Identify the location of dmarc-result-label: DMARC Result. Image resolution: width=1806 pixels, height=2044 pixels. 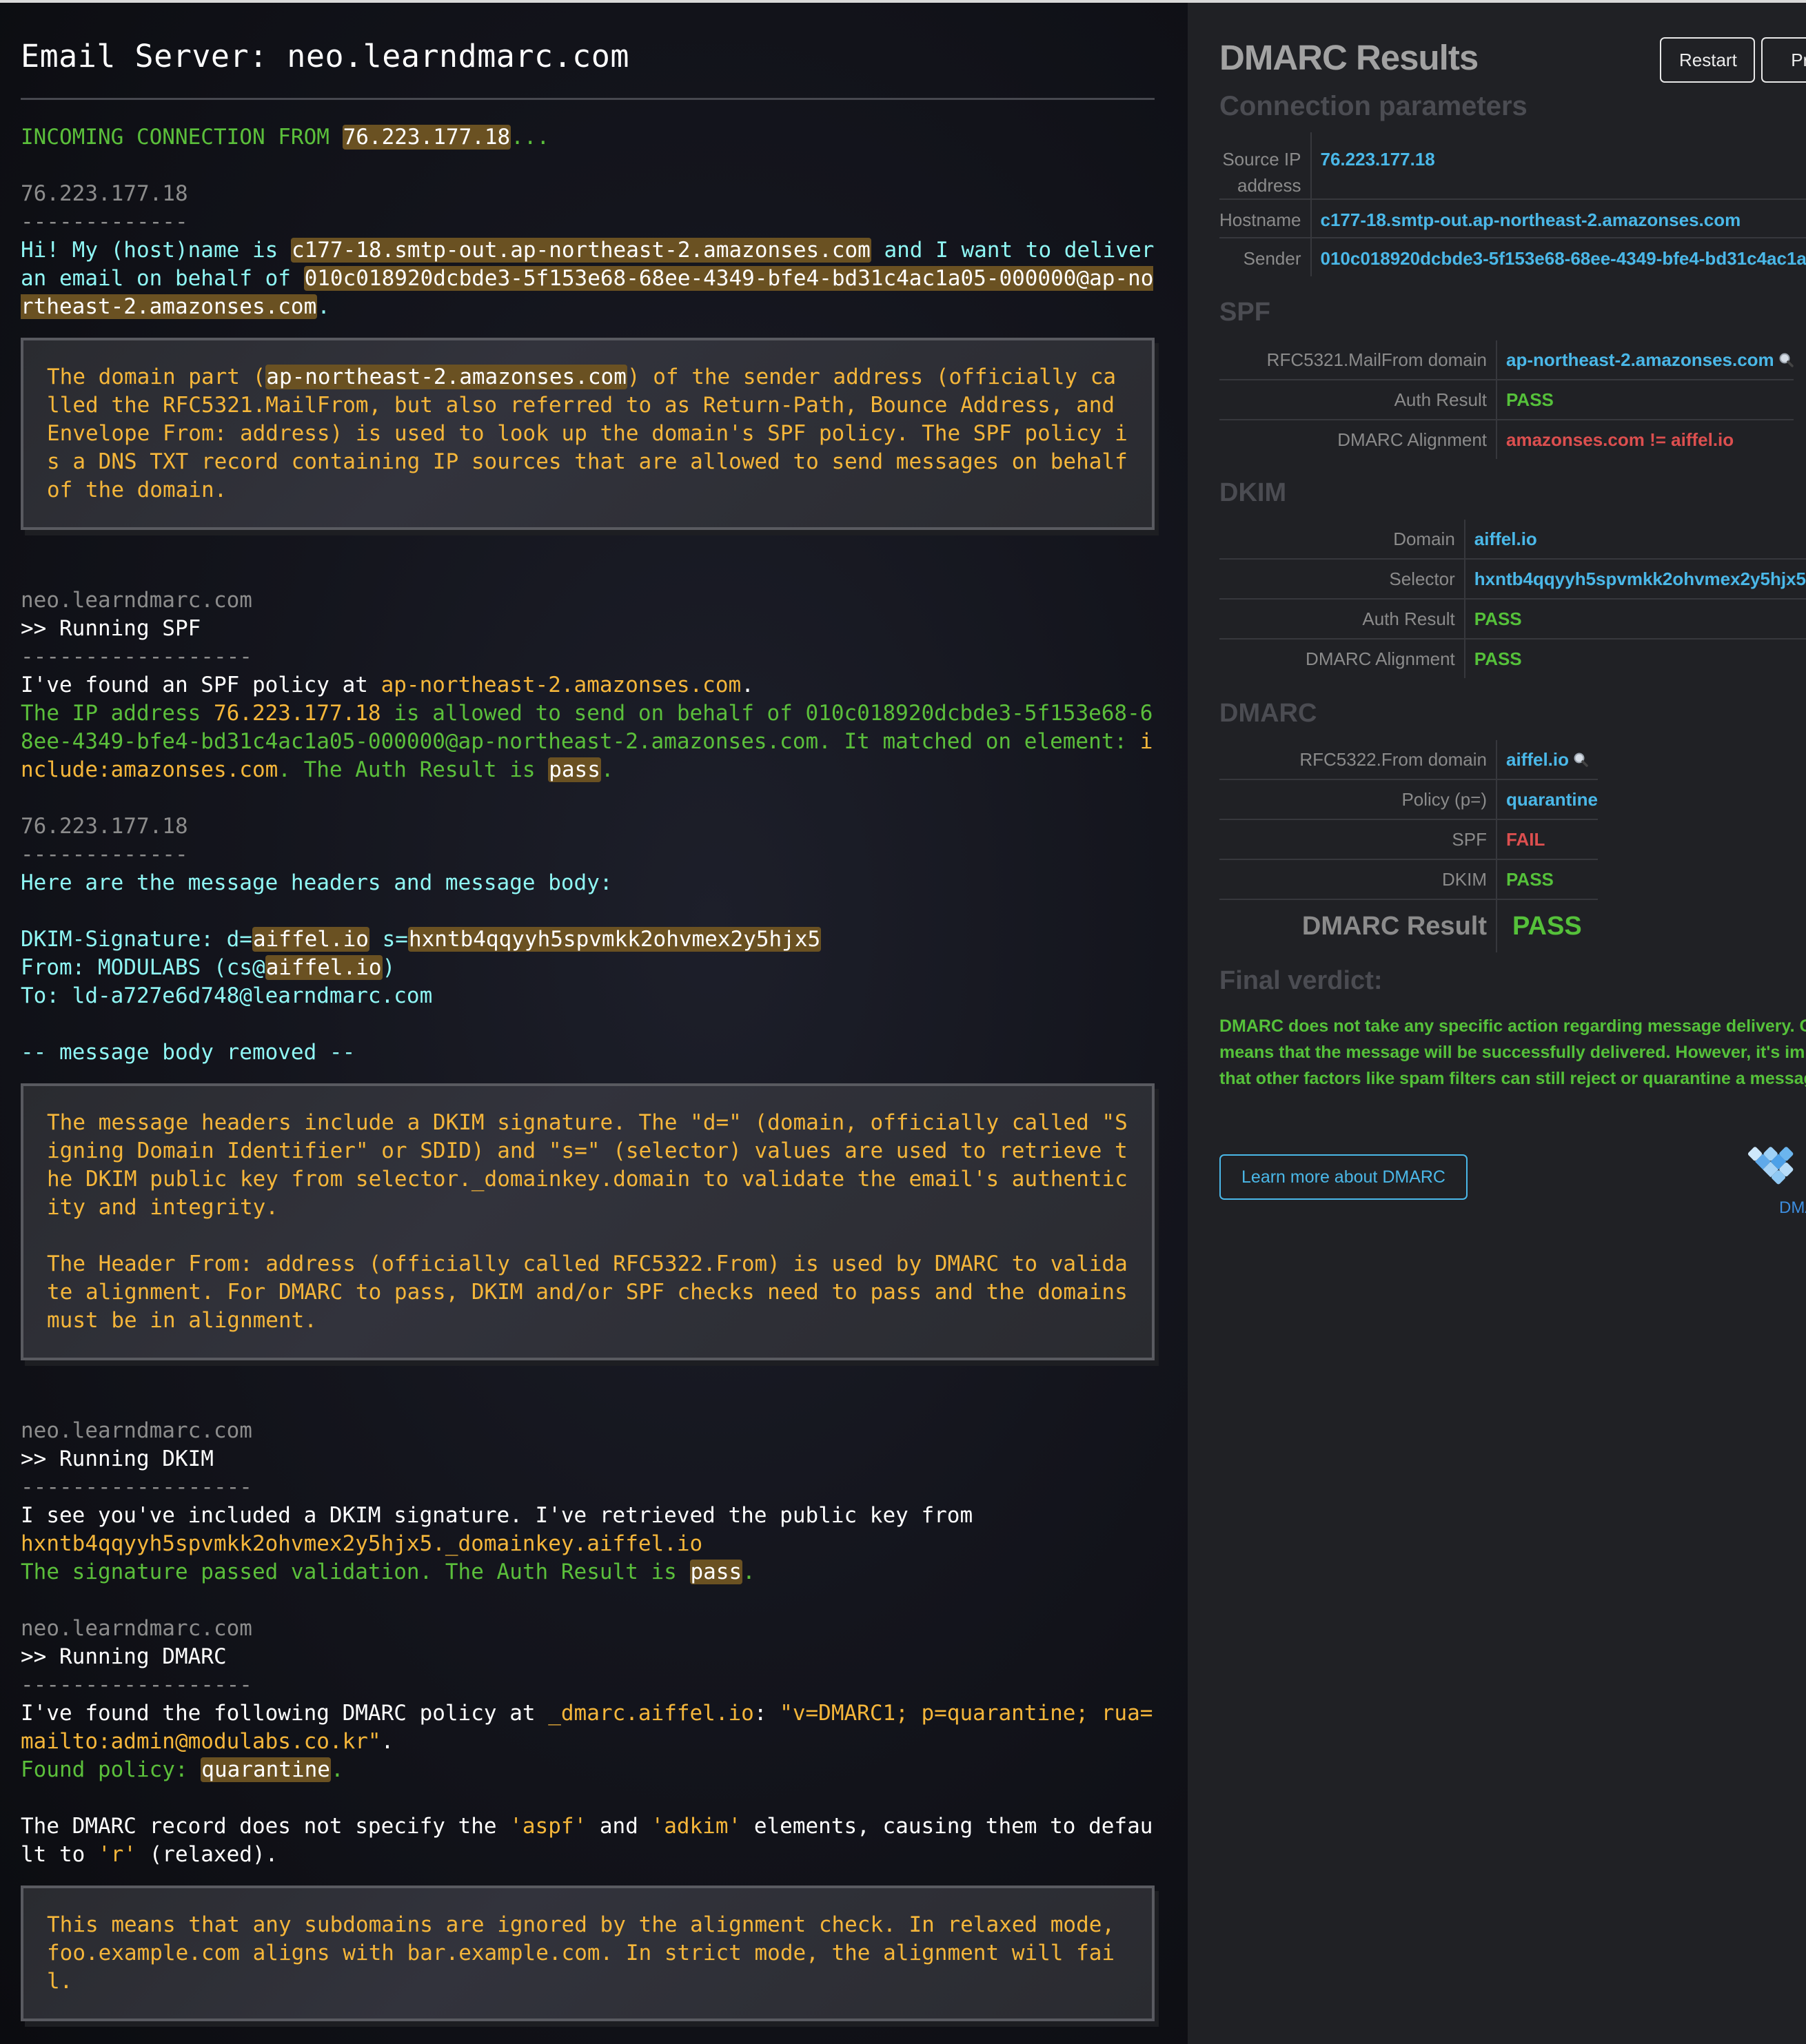
(1358, 925).